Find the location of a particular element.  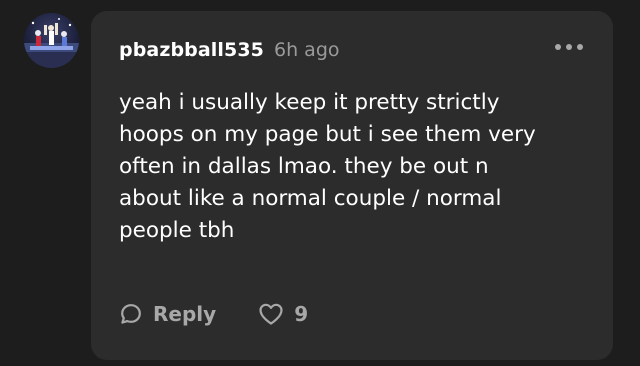

reply-button: Reply is located at coordinates (167, 314).